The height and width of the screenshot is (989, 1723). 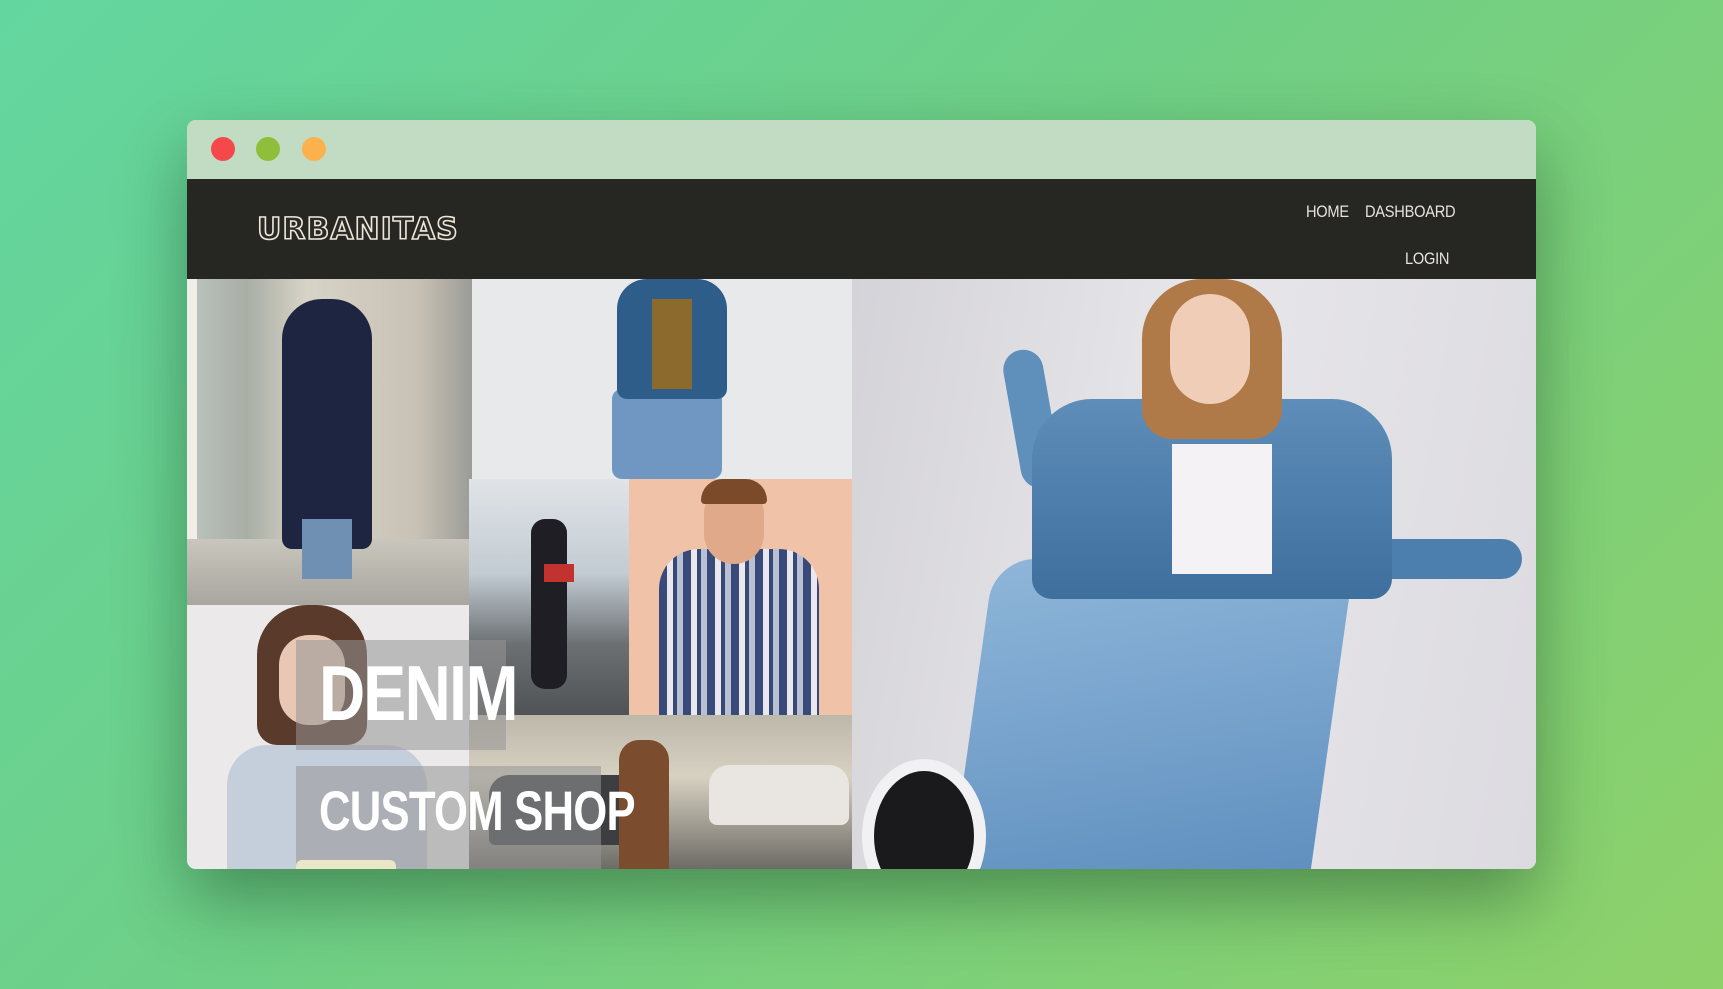 I want to click on window-titlebar, so click(x=861, y=149).